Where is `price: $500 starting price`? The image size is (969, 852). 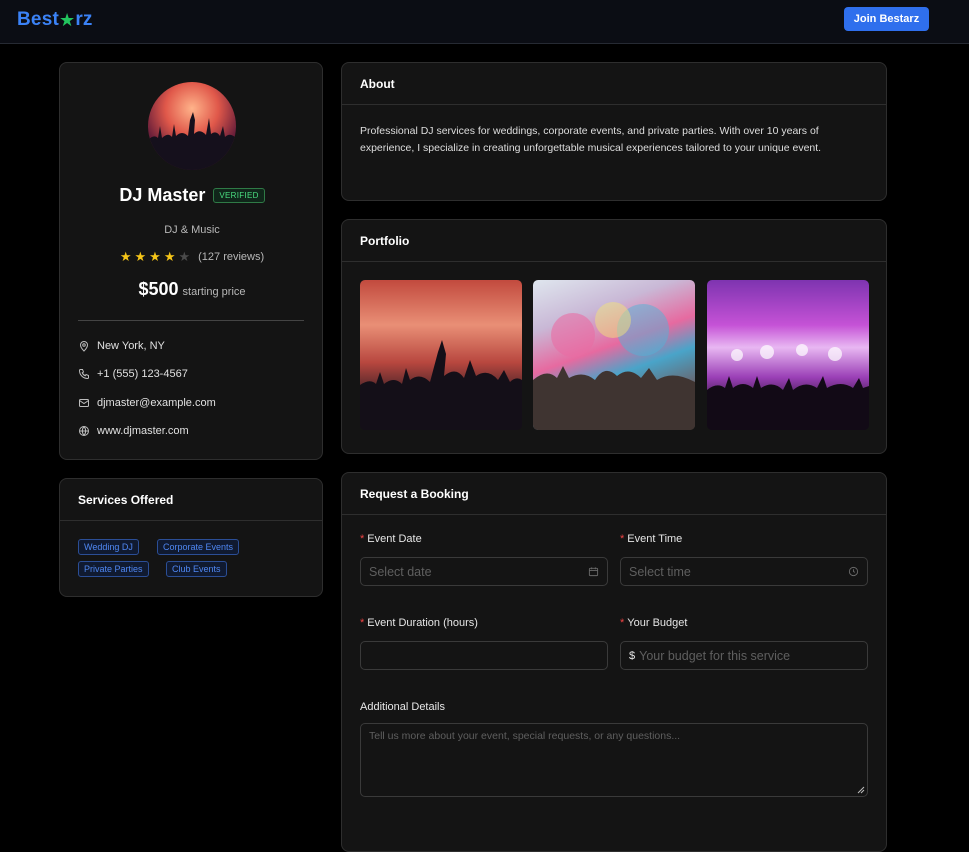 price: $500 starting price is located at coordinates (192, 289).